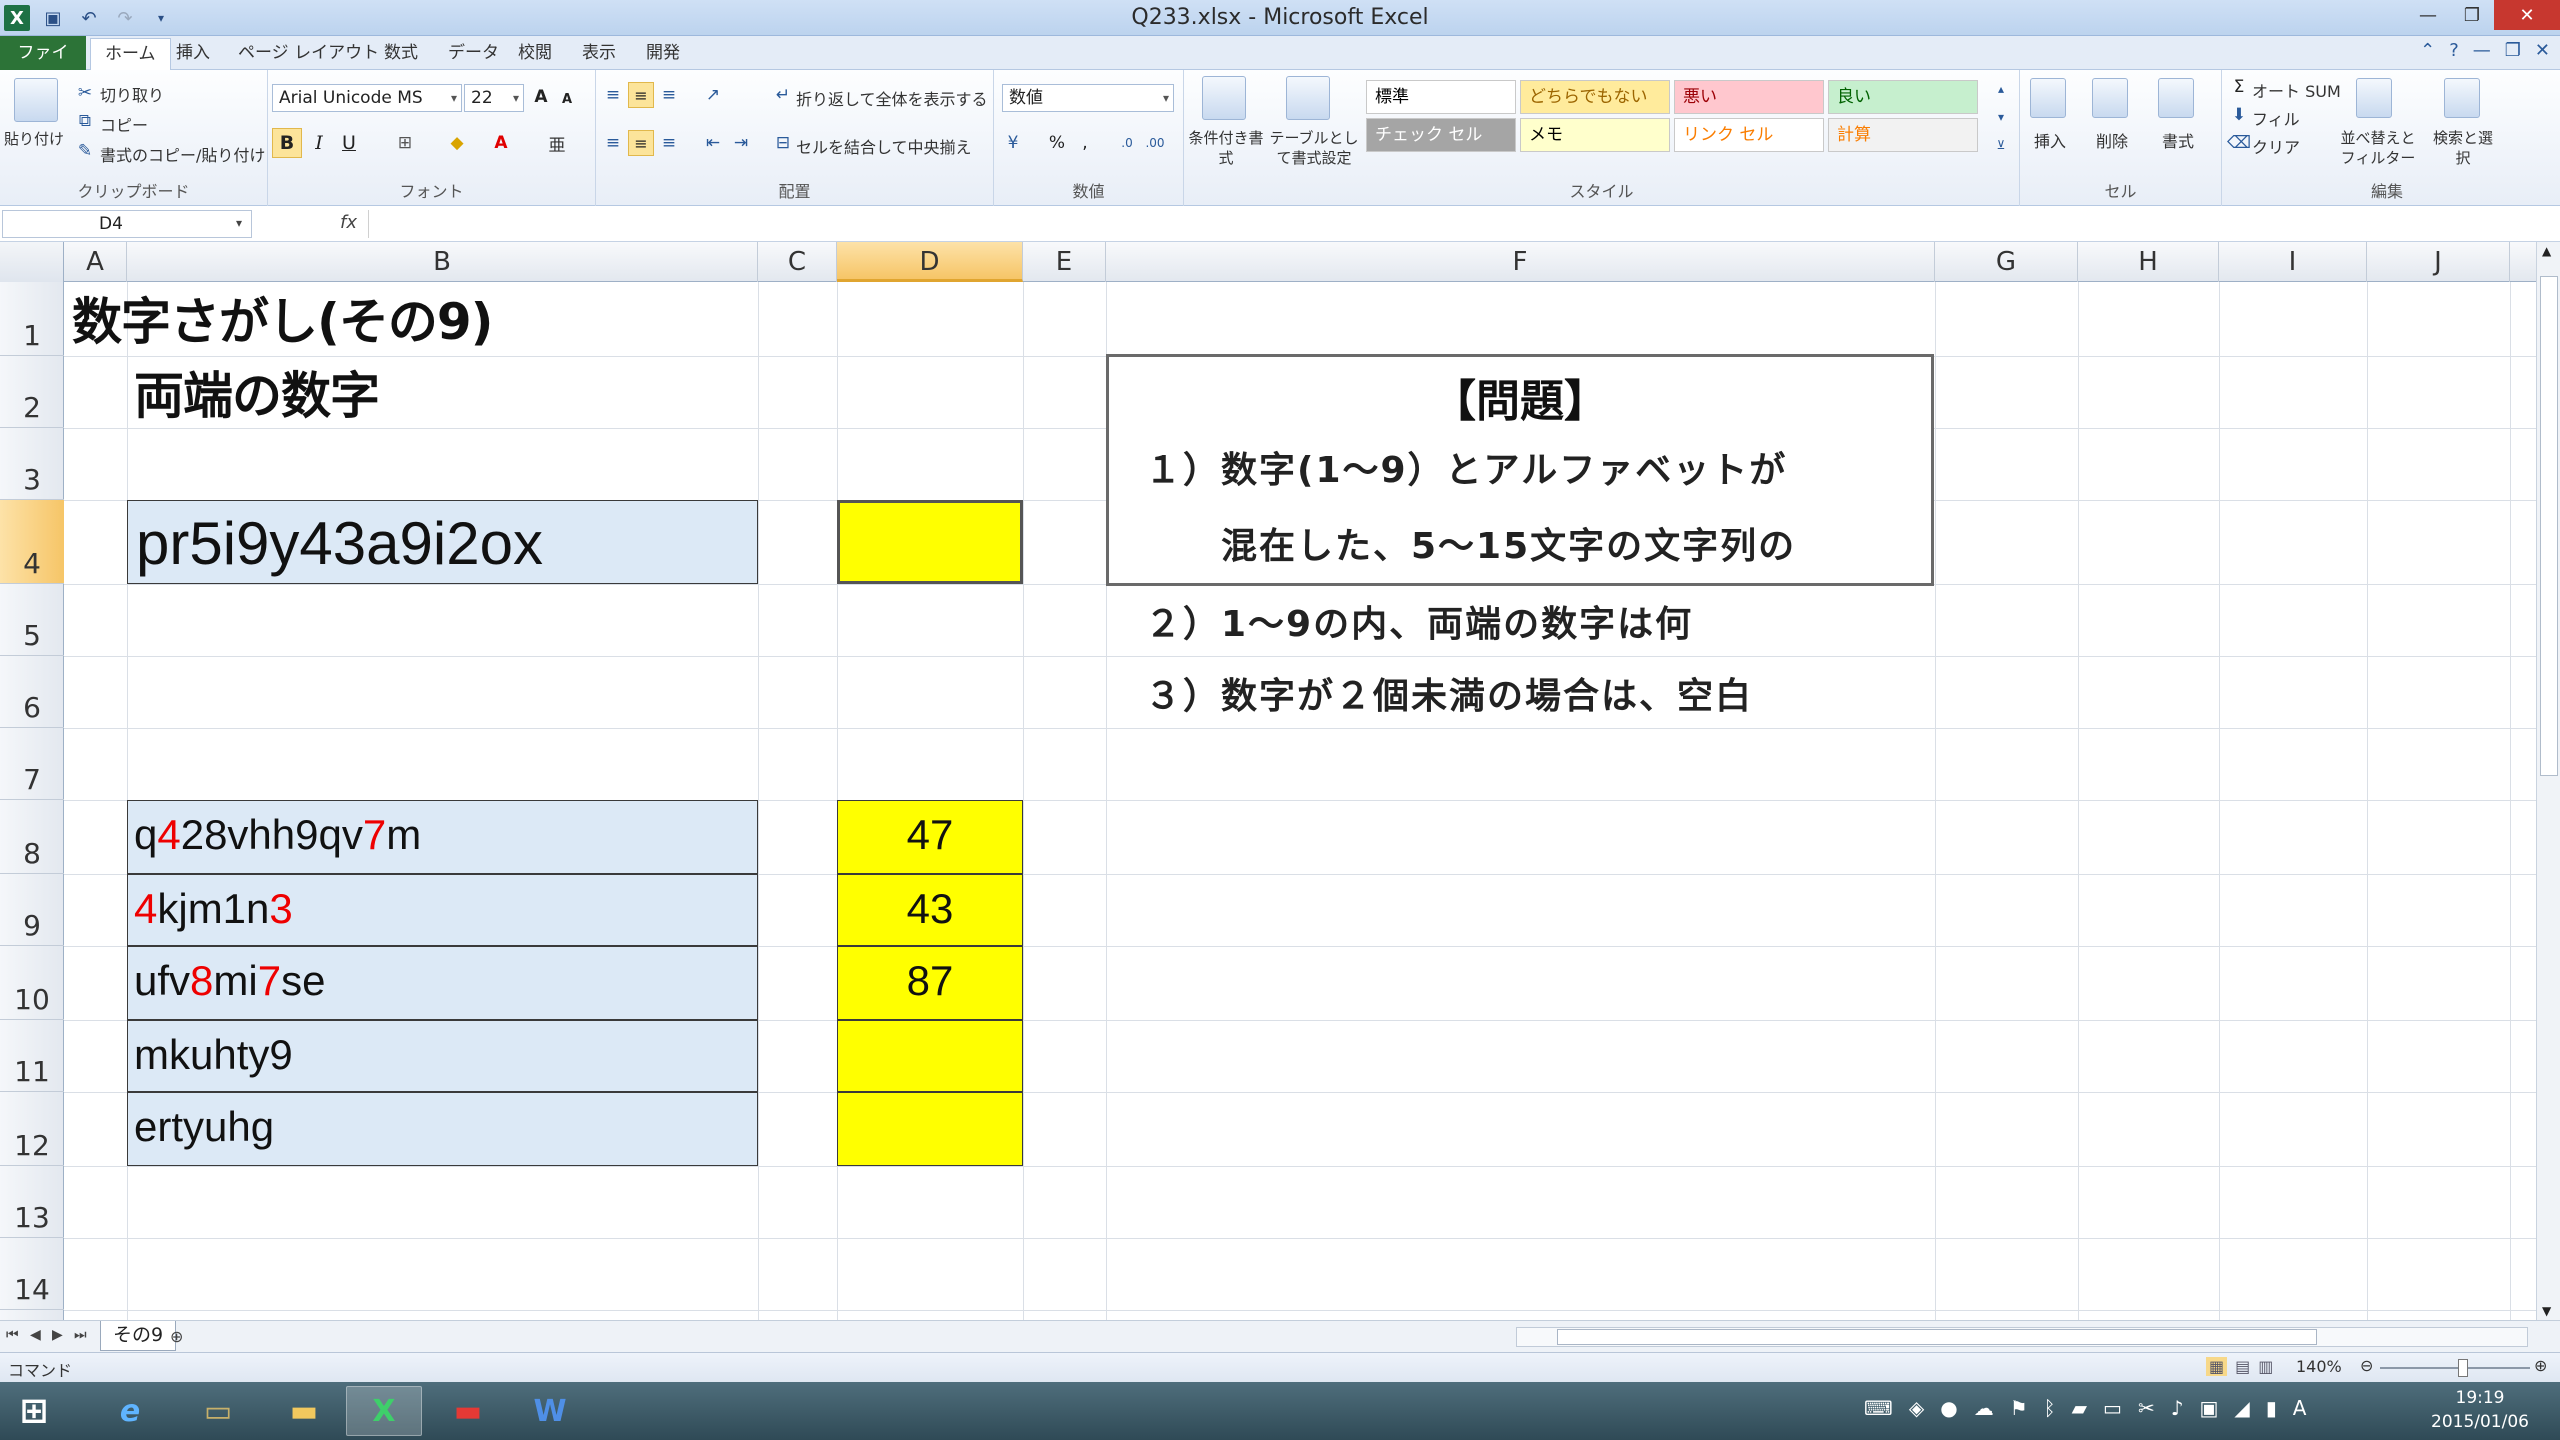 This screenshot has width=2560, height=1440. I want to click on column-header-d: D, so click(930, 262).